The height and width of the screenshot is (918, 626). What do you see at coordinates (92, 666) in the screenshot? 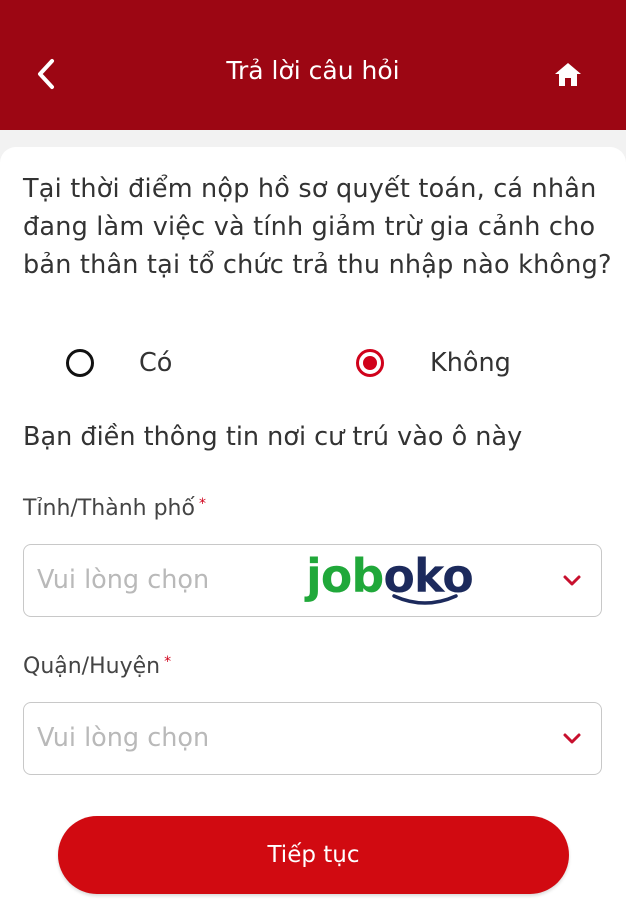
I see `district-label-text: Quận/Huyện` at bounding box center [92, 666].